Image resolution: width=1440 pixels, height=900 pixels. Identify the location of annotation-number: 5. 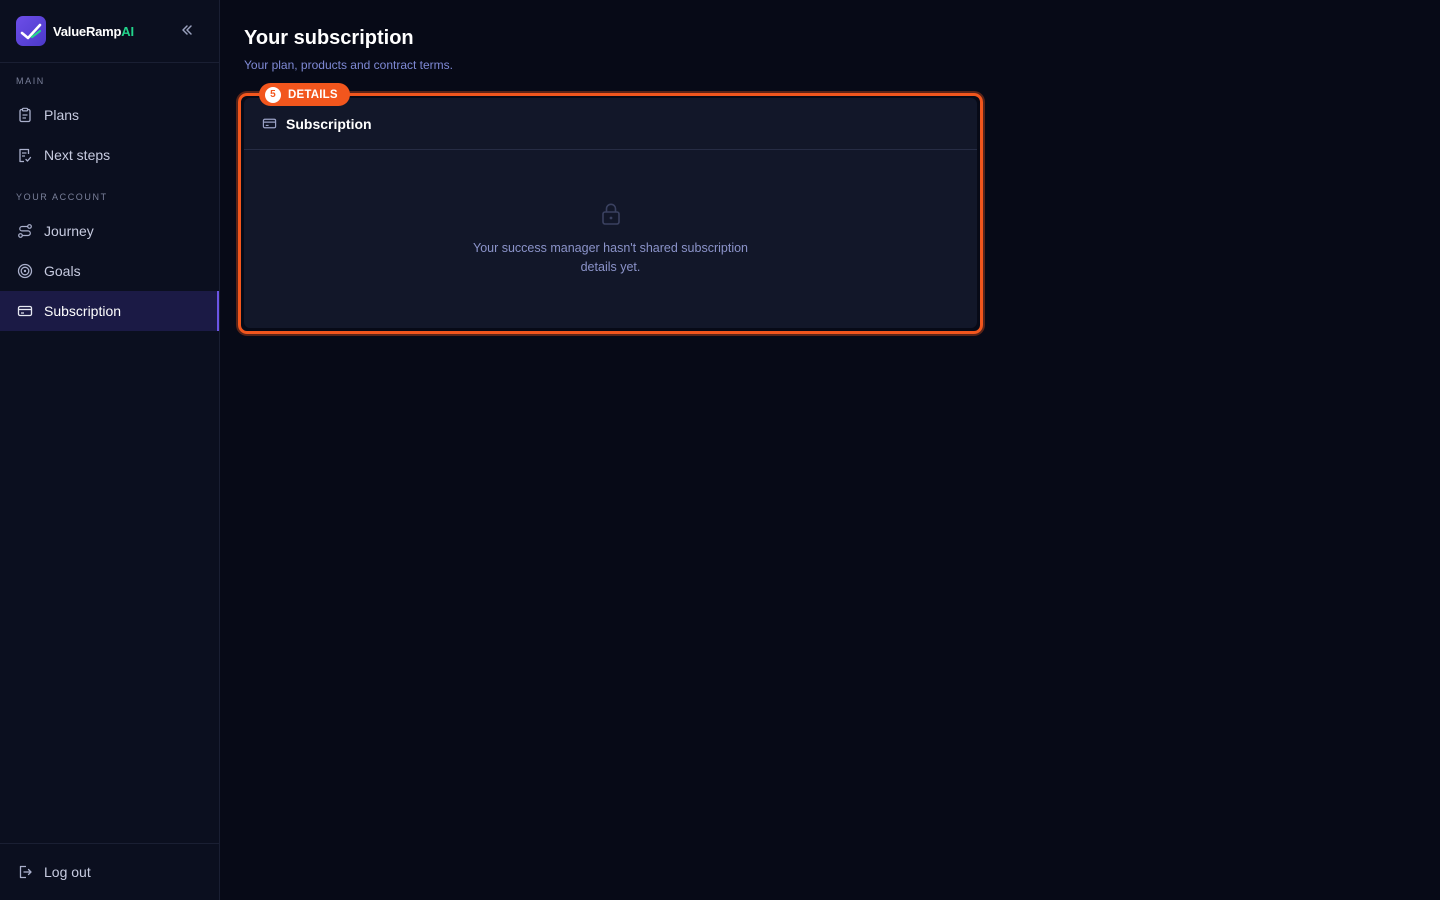
(273, 94).